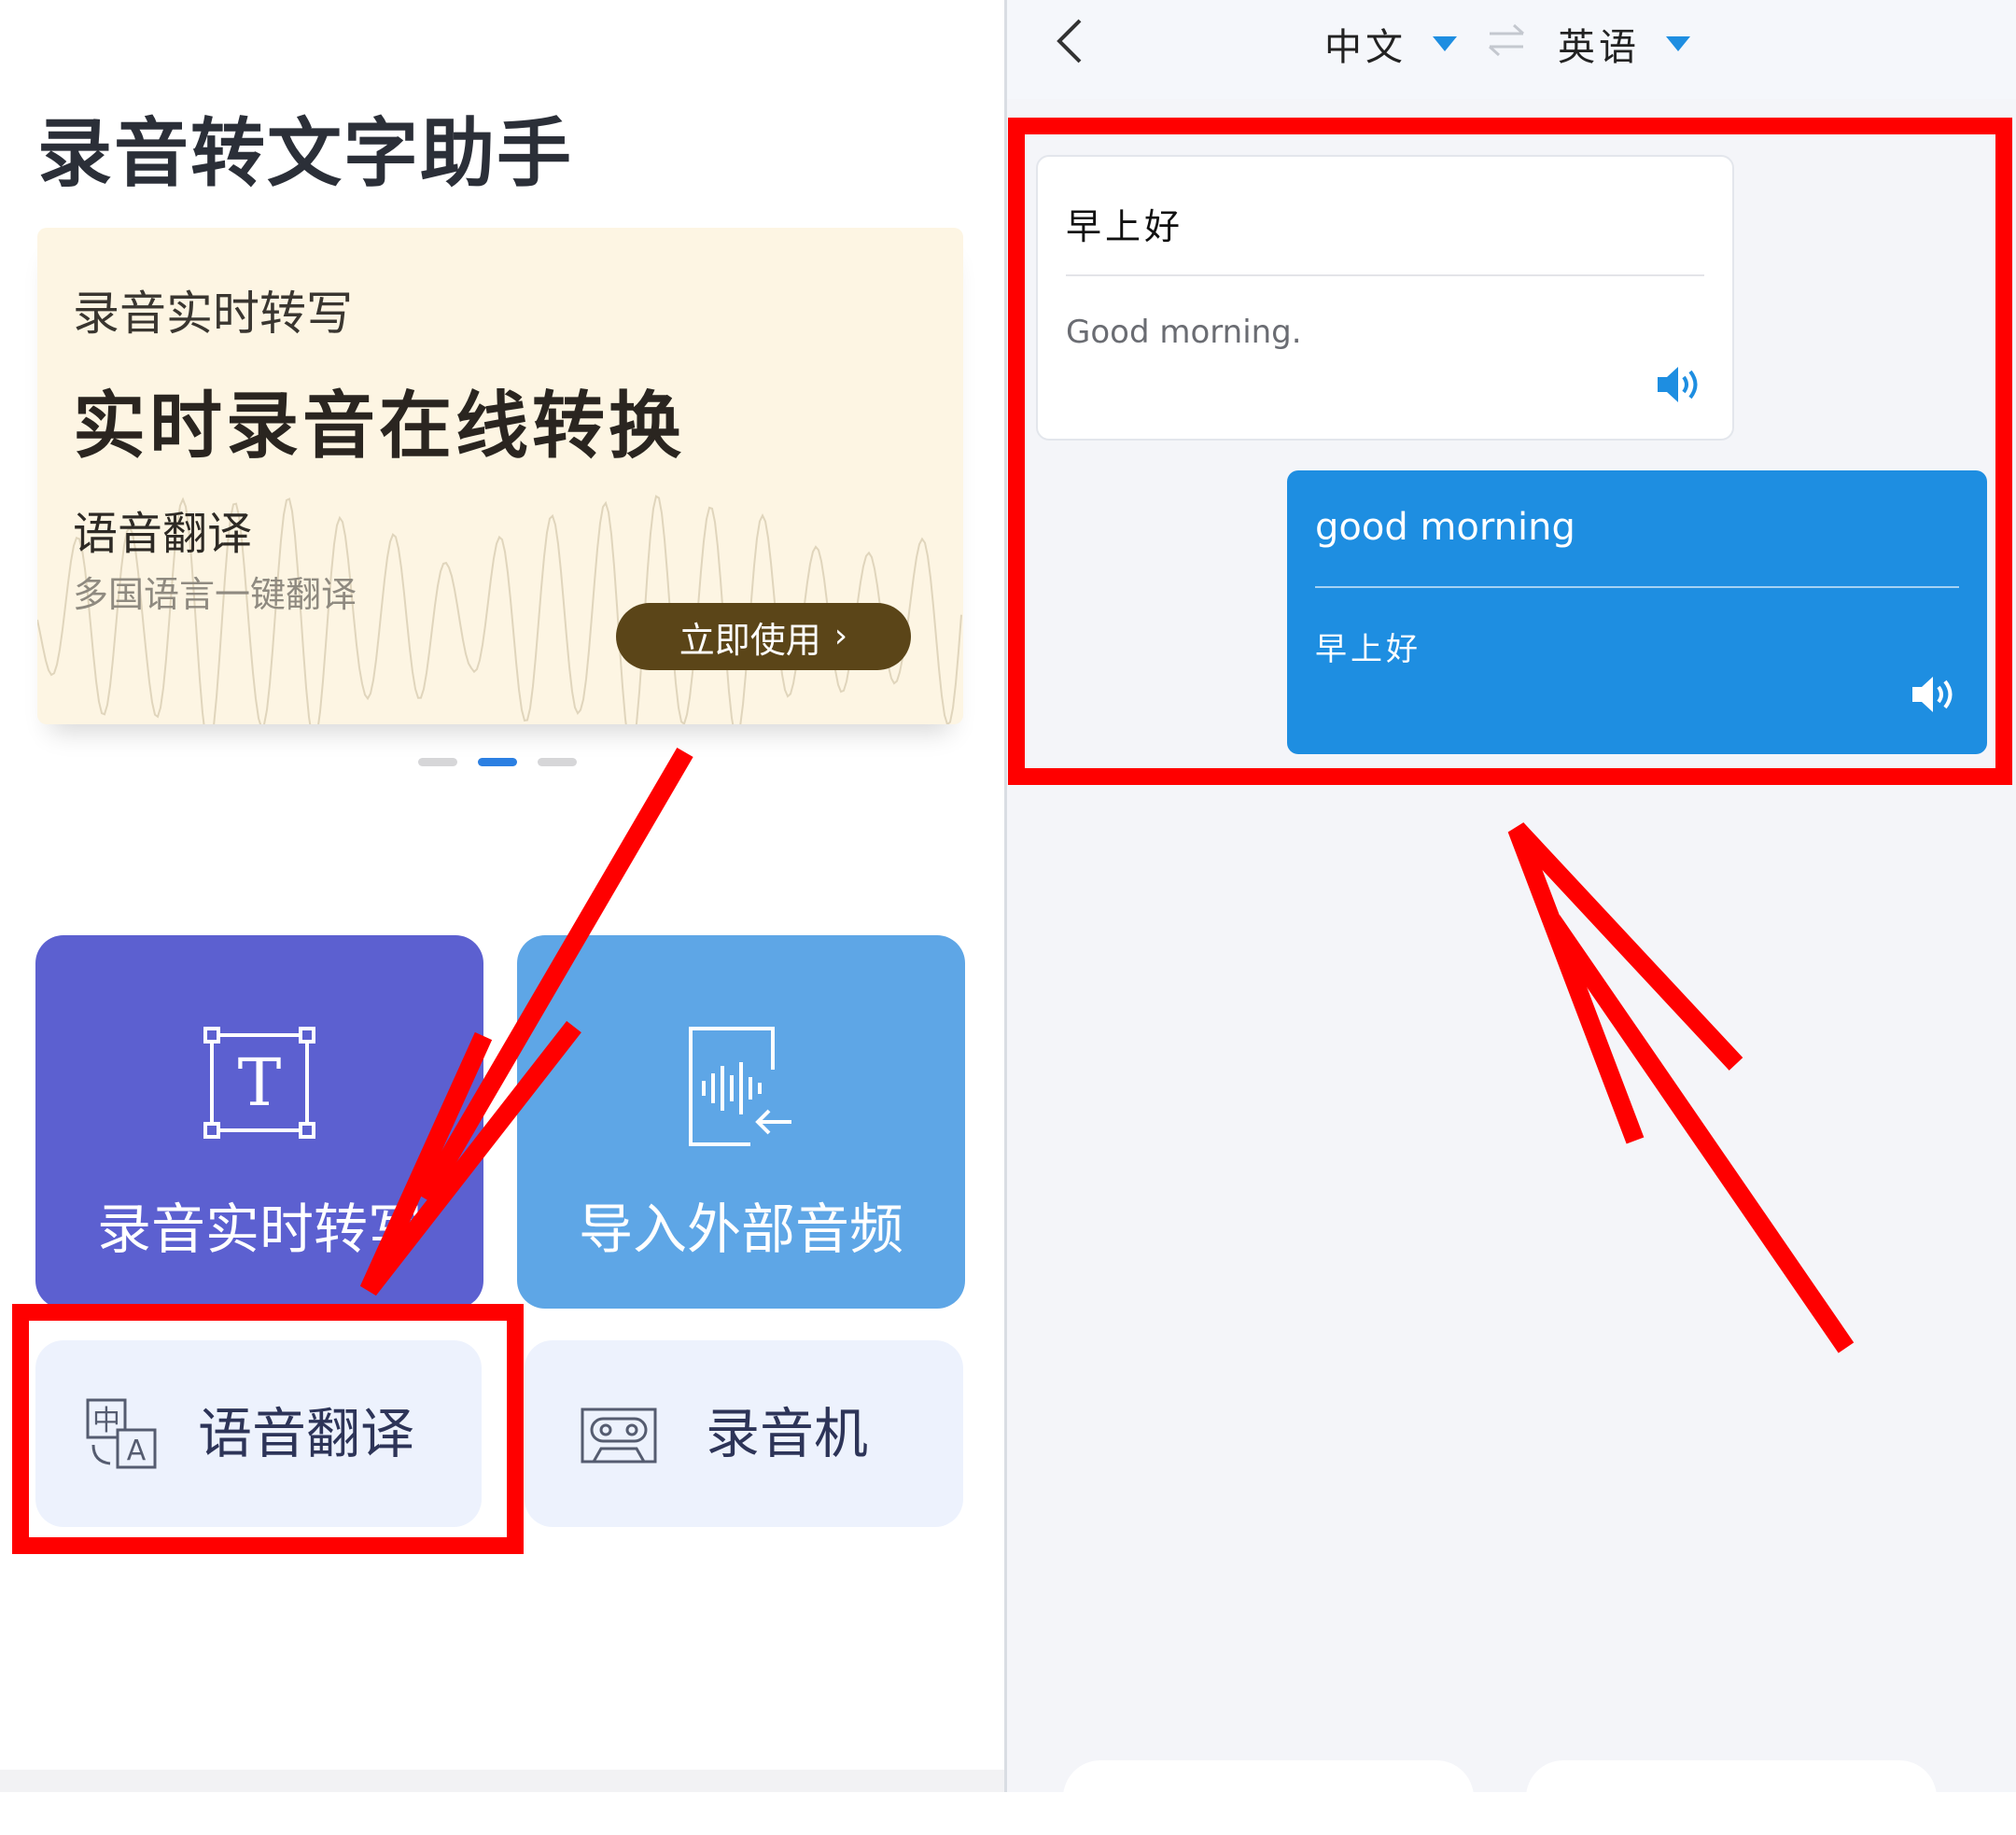 The image size is (2016, 1835). What do you see at coordinates (787, 1433) in the screenshot?
I see `recorder-label: 录音机` at bounding box center [787, 1433].